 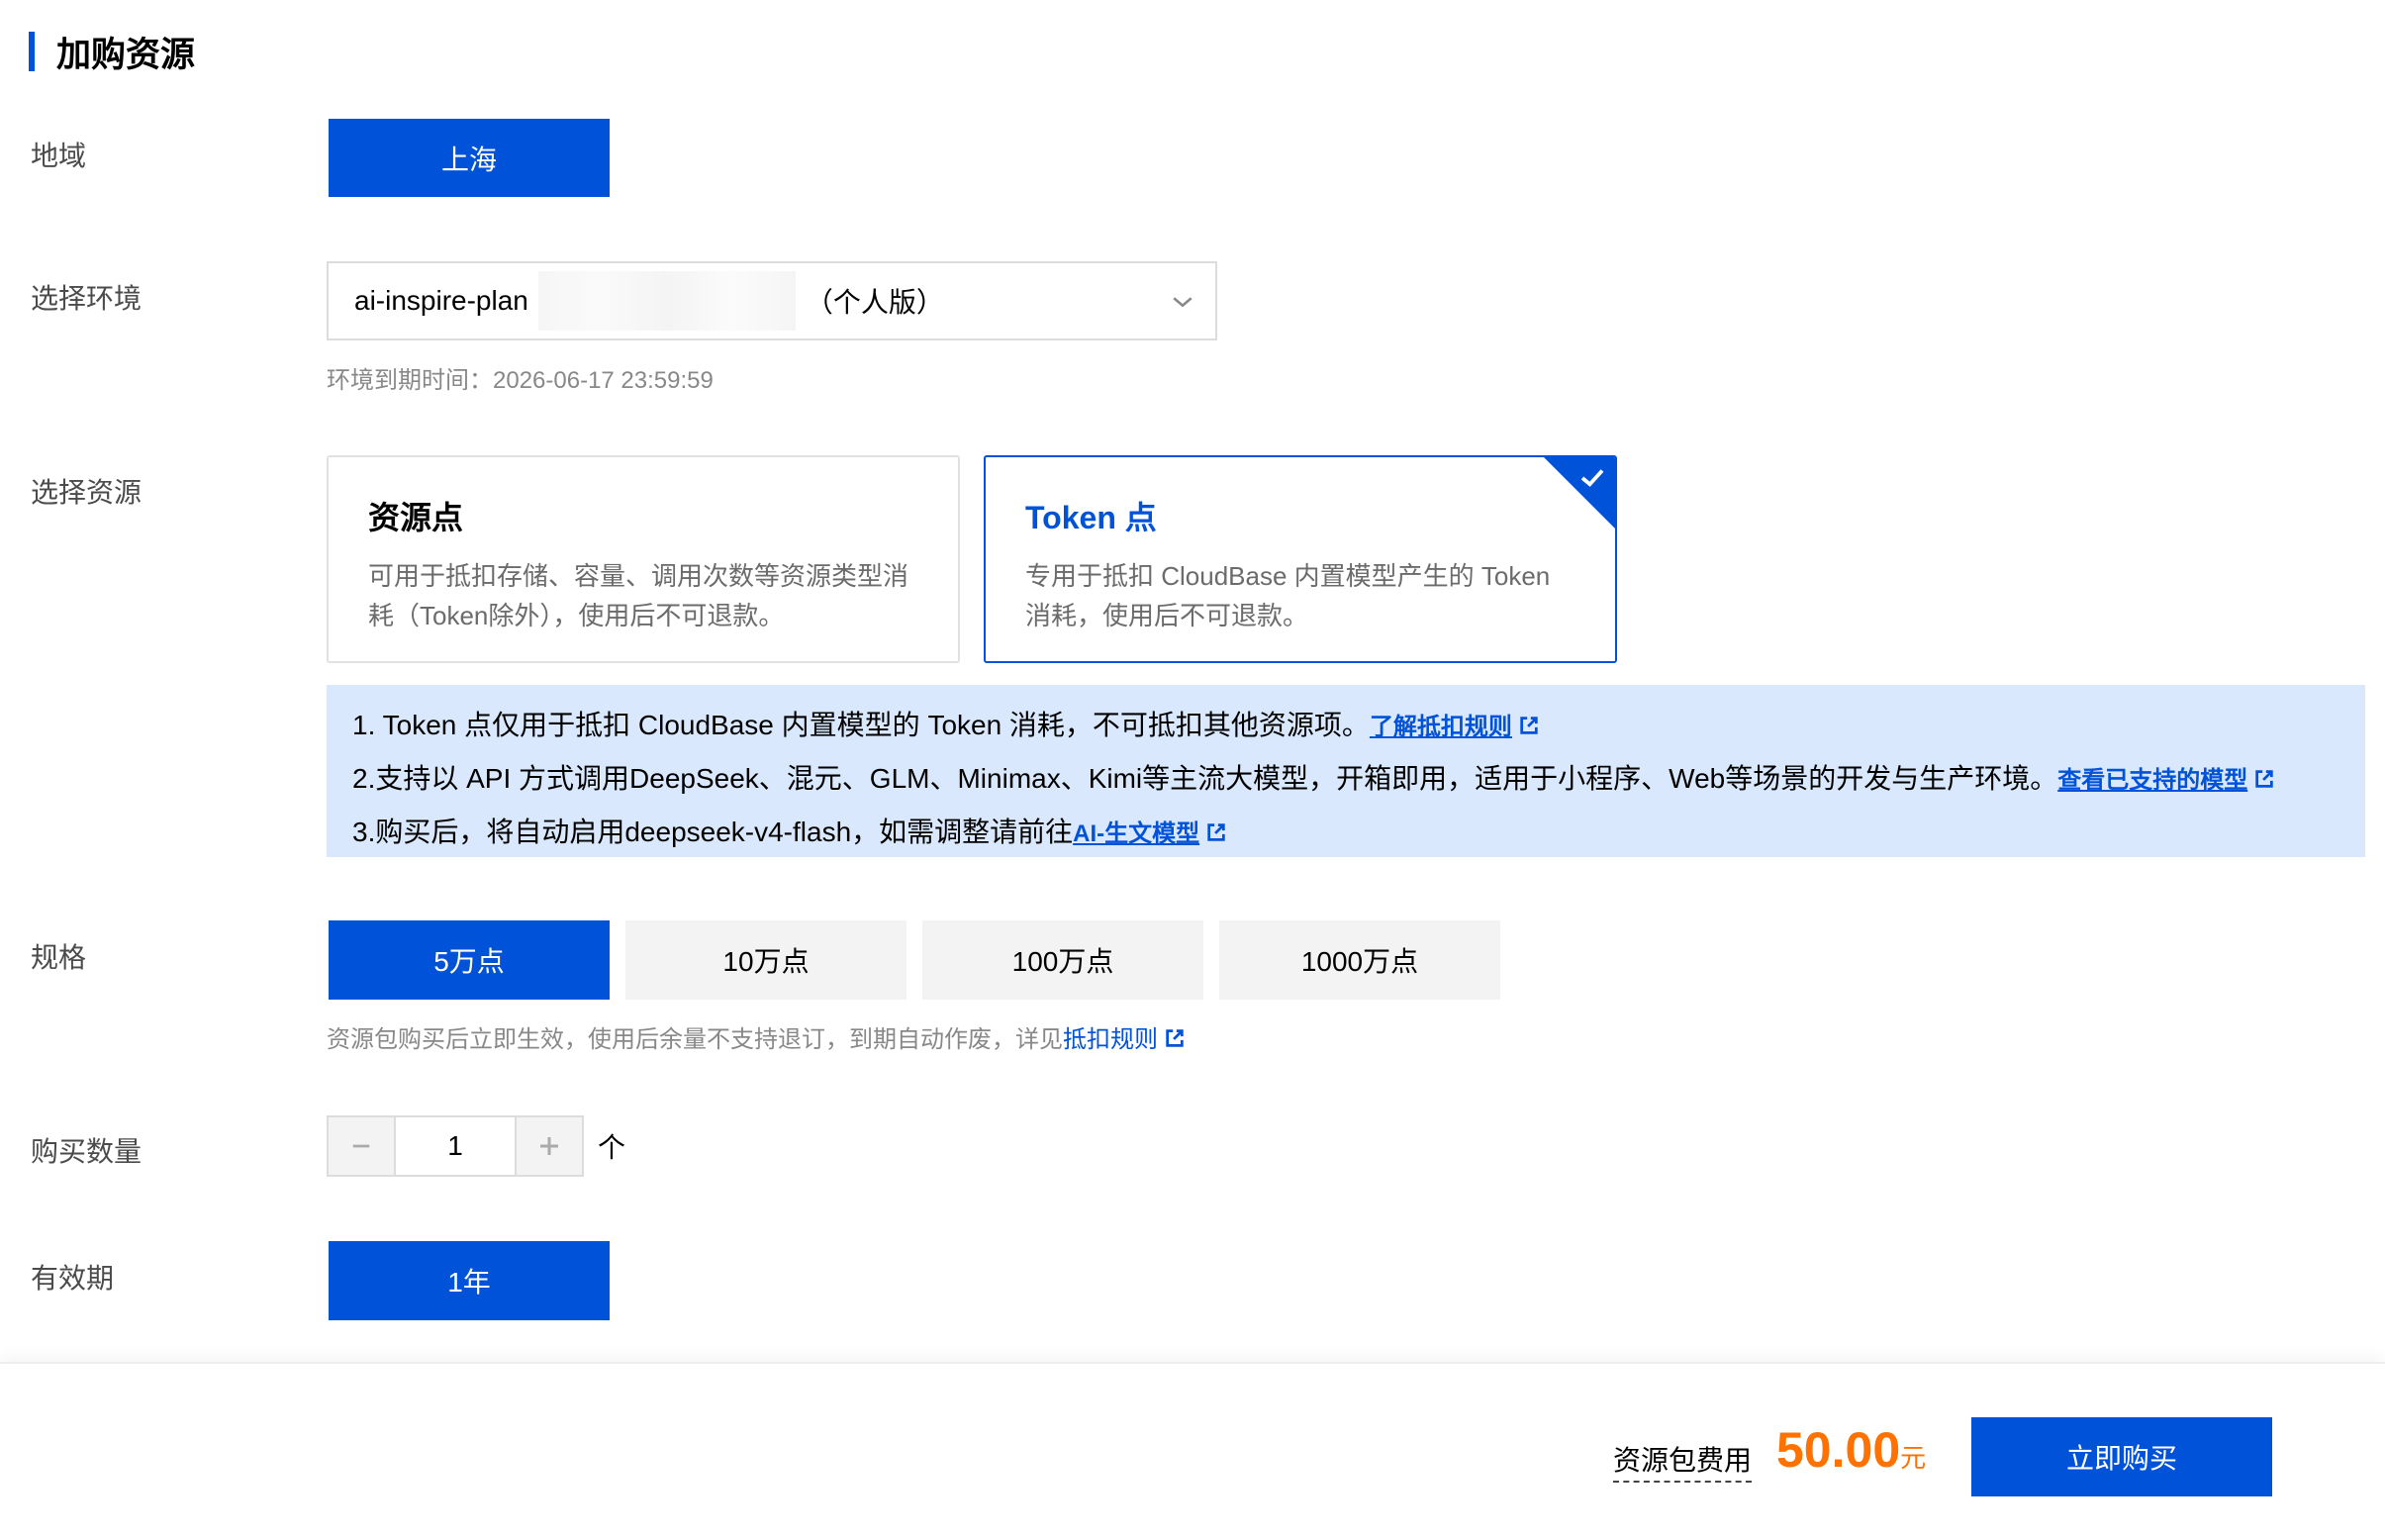 I want to click on spec-hint: 资源包购买后立即生效，使用后余量不支持退订，到期自动作废，详见抵扣规则, so click(x=756, y=1036).